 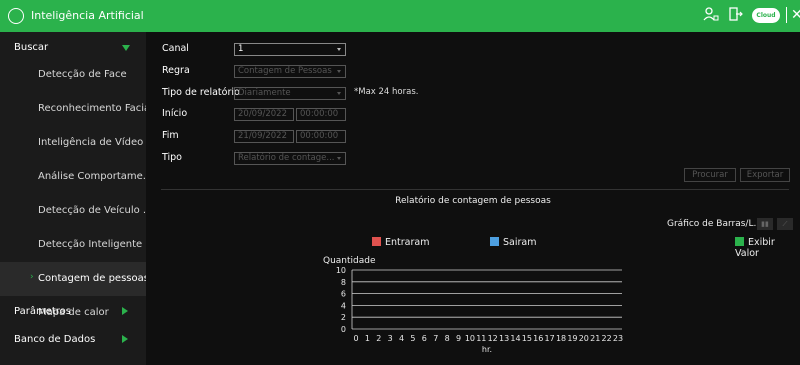 I want to click on x-tick-label: 7, so click(x=435, y=338).